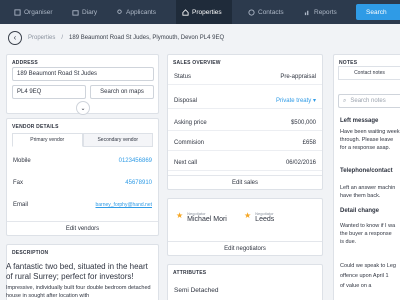 This screenshot has width=400, height=300. What do you see at coordinates (245, 101) in the screenshot?
I see `sales-row-disposal: Disposal Private treaty ▾` at bounding box center [245, 101].